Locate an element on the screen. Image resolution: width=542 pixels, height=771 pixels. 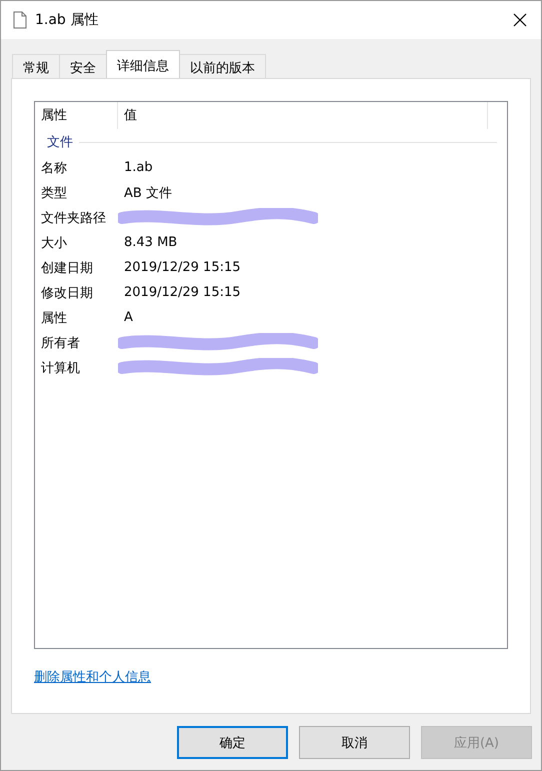
property-value: AB 文件 is located at coordinates (147, 193).